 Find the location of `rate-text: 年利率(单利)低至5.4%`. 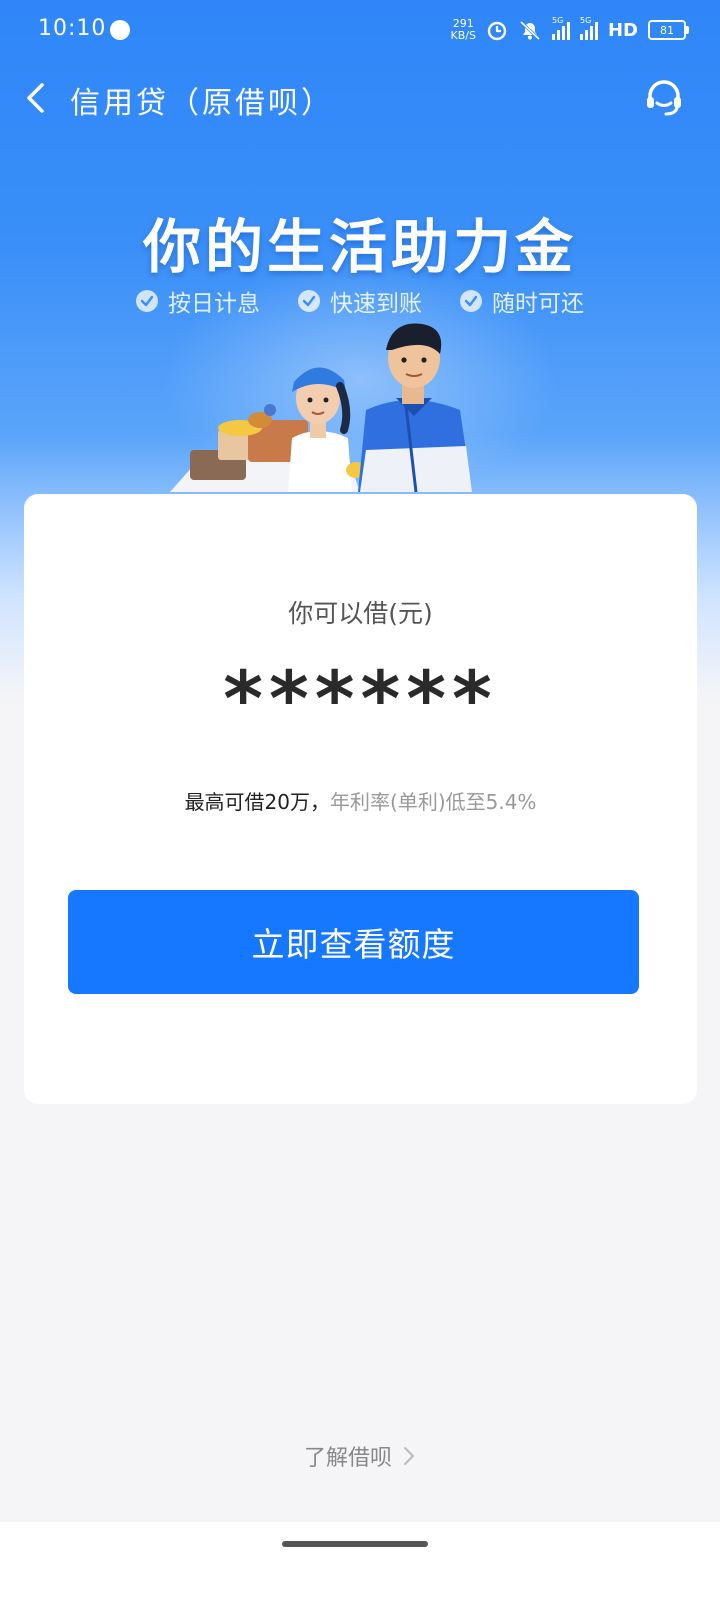

rate-text: 年利率(单利)低至5.4% is located at coordinates (433, 802).